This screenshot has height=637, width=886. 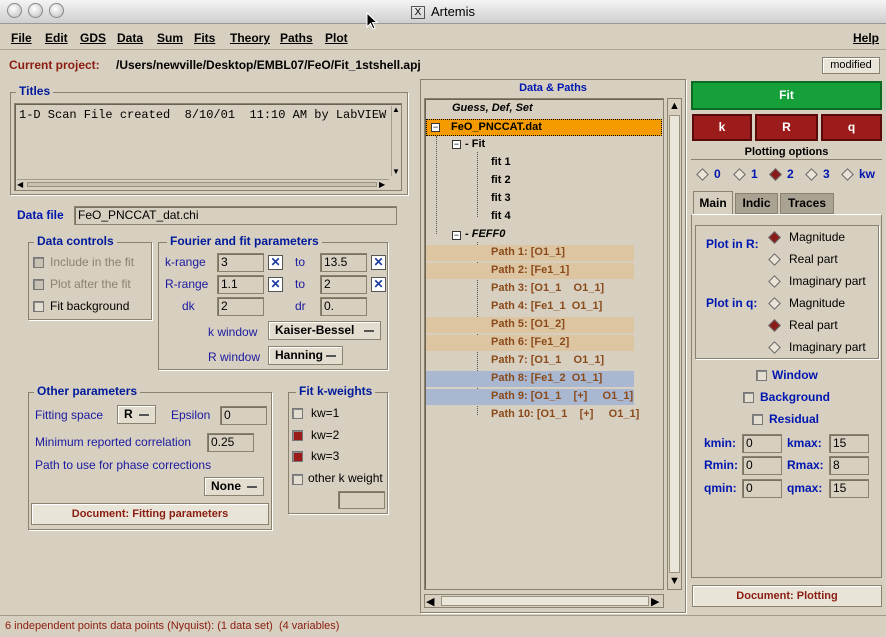 What do you see at coordinates (343, 284) in the screenshot?
I see `r-range-to: 2` at bounding box center [343, 284].